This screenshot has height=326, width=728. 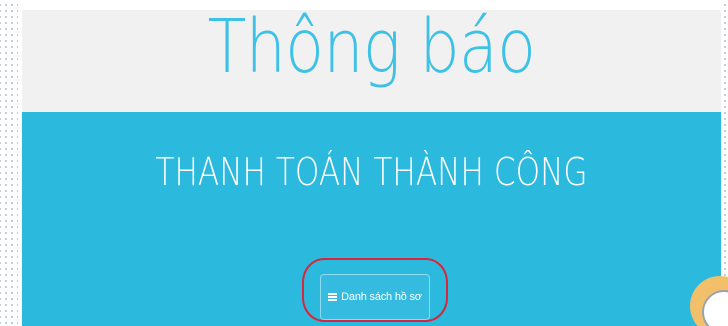 I want to click on application-list-label: Danh sách hồ sơ, so click(x=381, y=297).